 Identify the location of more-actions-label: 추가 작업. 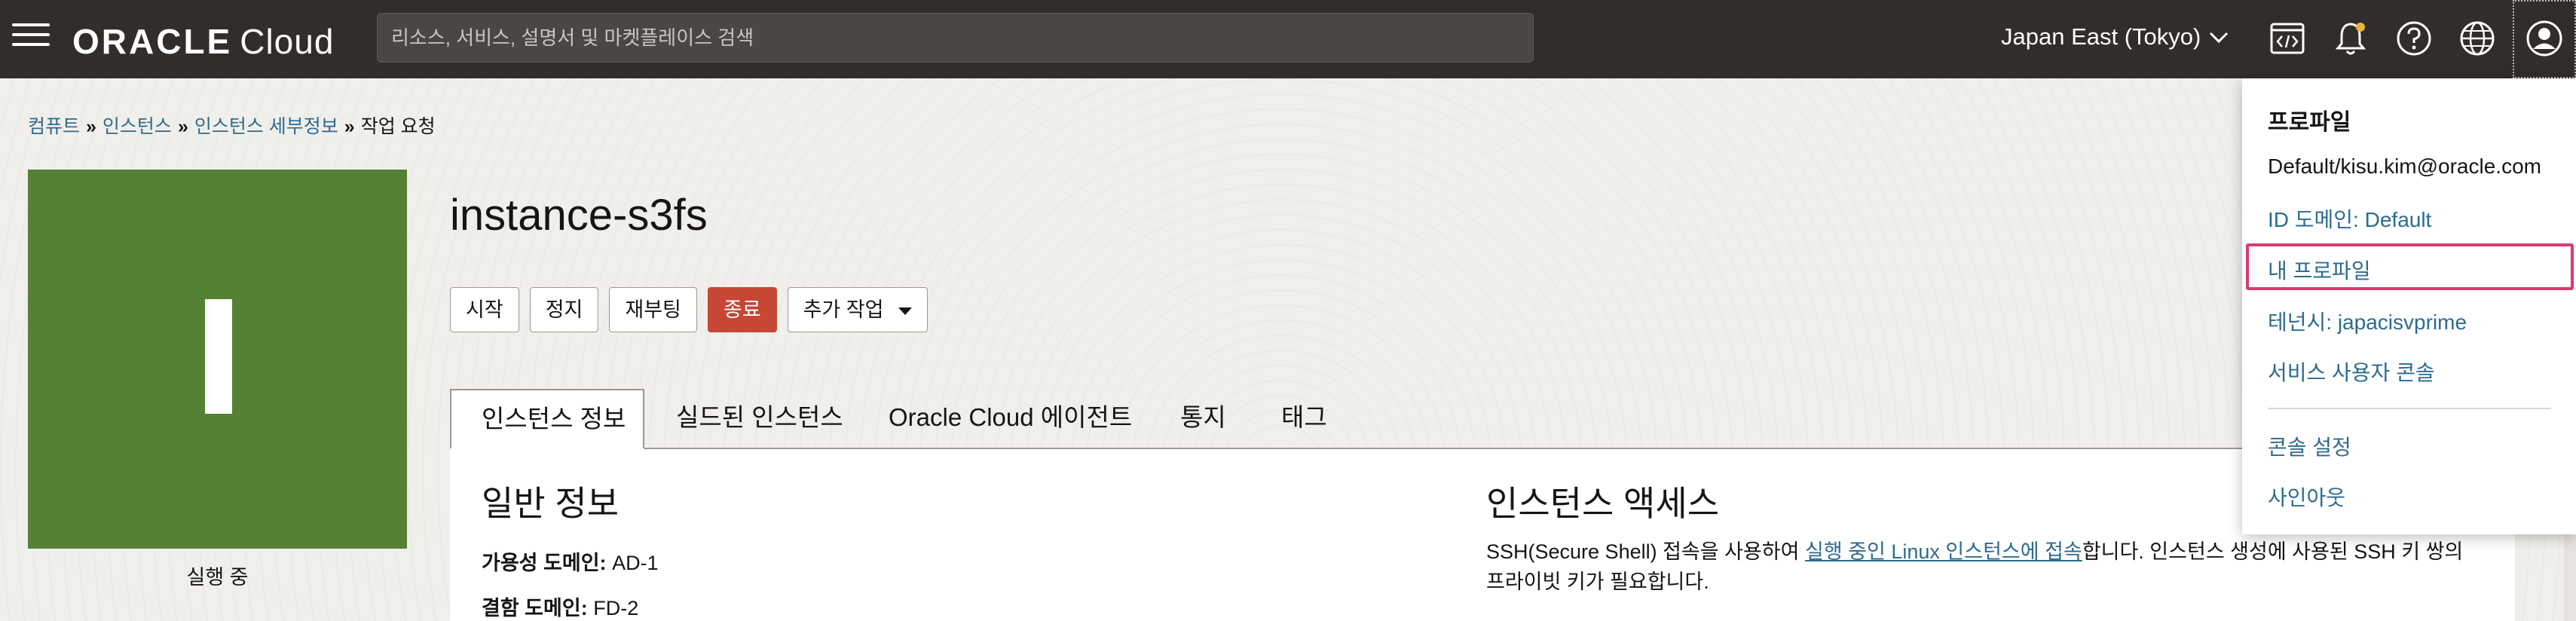
(844, 309).